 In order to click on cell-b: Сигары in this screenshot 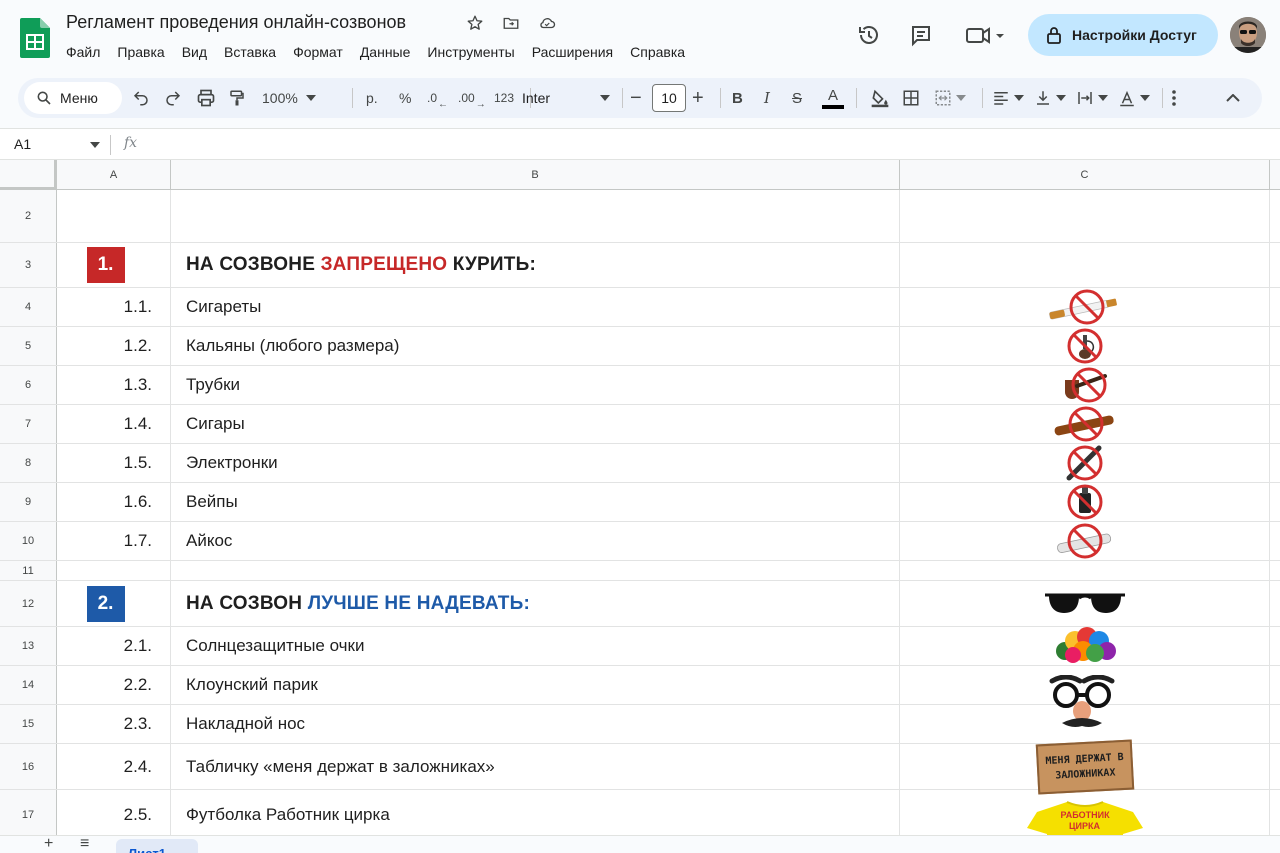, I will do `click(535, 424)`.